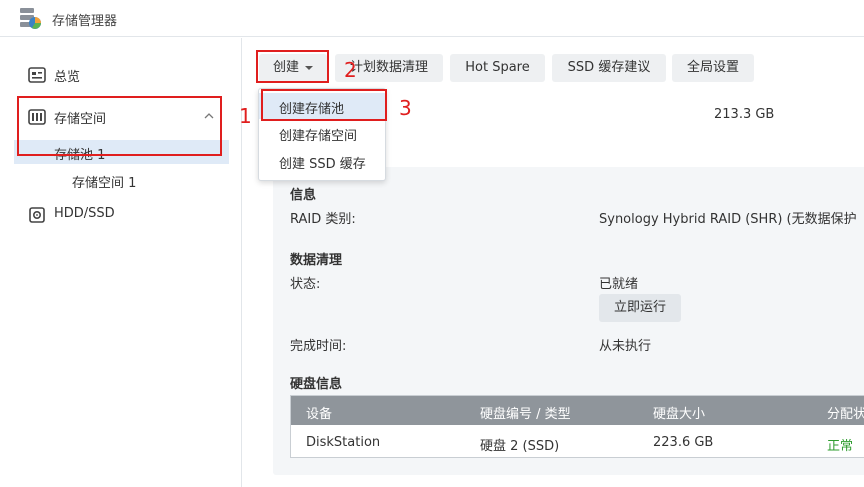 The width and height of the screenshot is (864, 487). Describe the element at coordinates (520, 446) in the screenshot. I see `cell-disk-type: 硬盘 2 (SSD)` at that location.